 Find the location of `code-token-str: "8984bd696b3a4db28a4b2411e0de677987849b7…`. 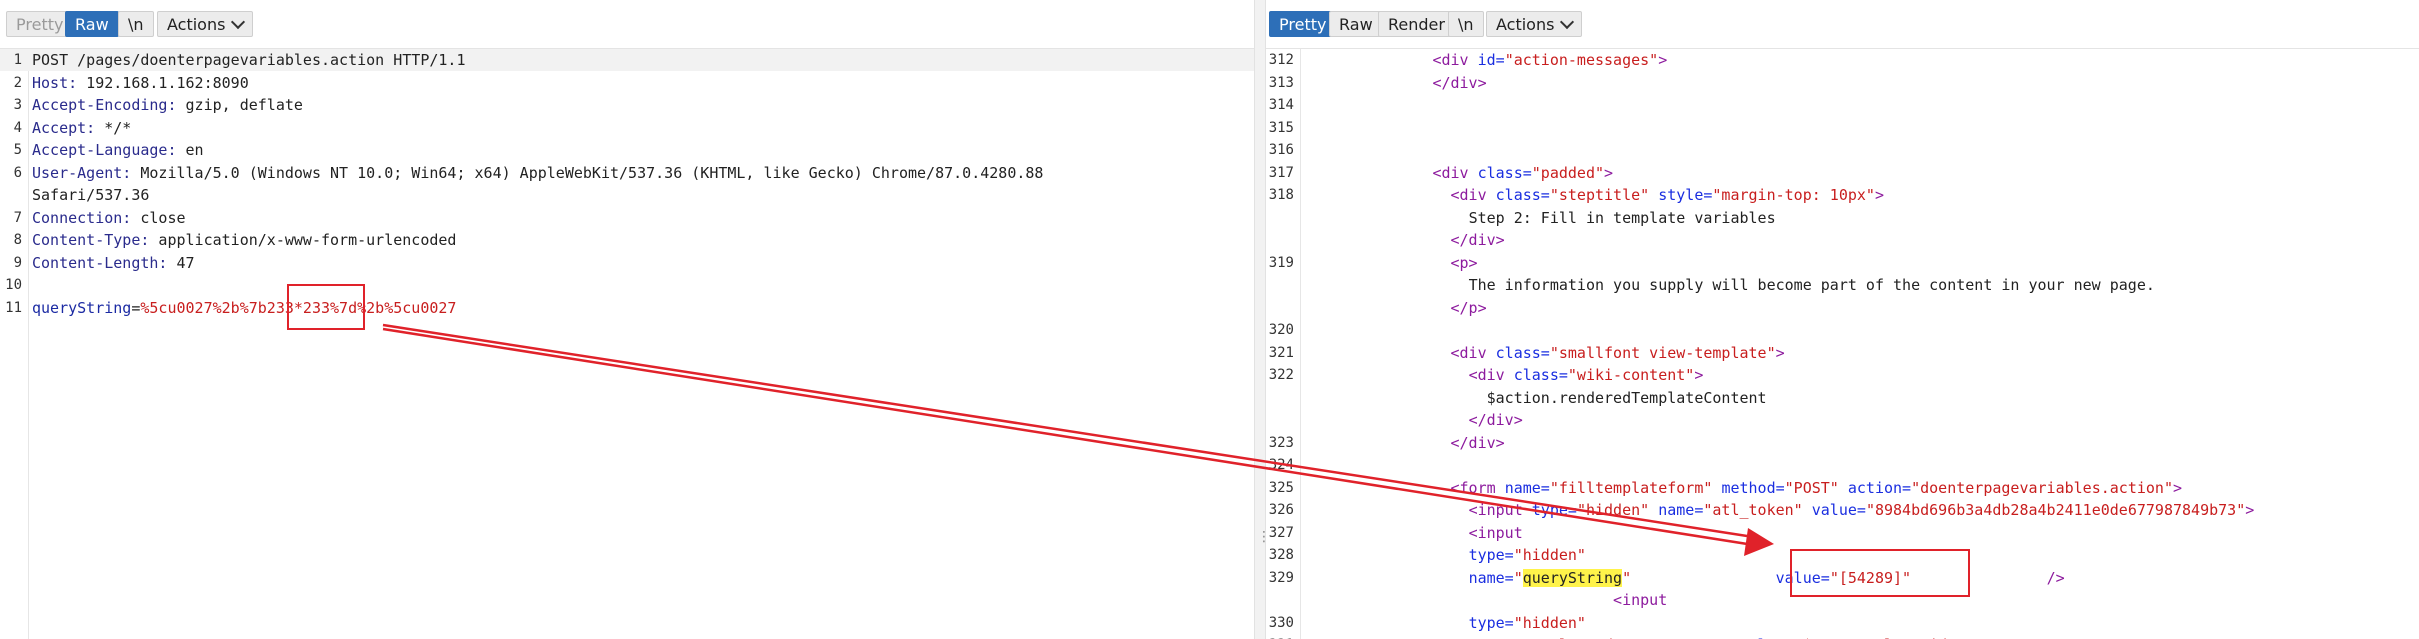

code-token-str: "8984bd696b3a4db28a4b2411e0de677987849b7… is located at coordinates (2055, 510).